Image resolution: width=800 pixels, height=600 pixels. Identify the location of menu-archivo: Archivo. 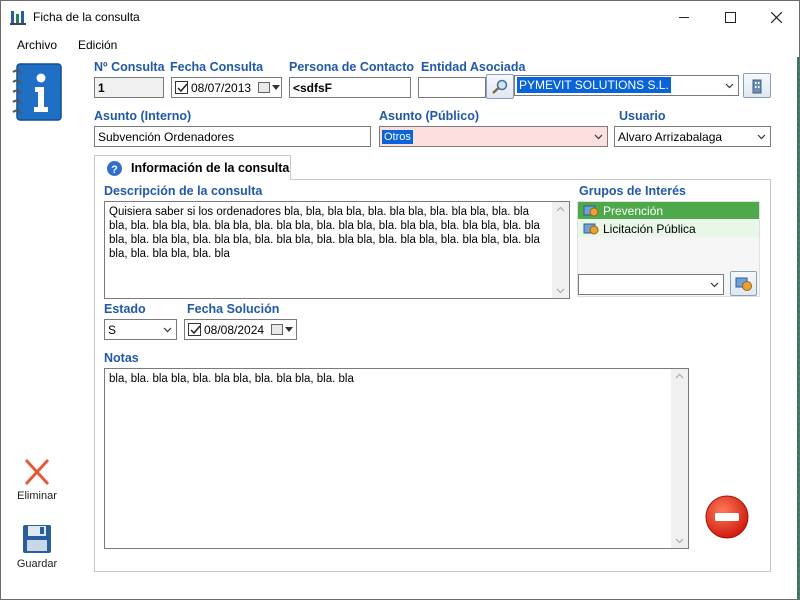
(37, 45).